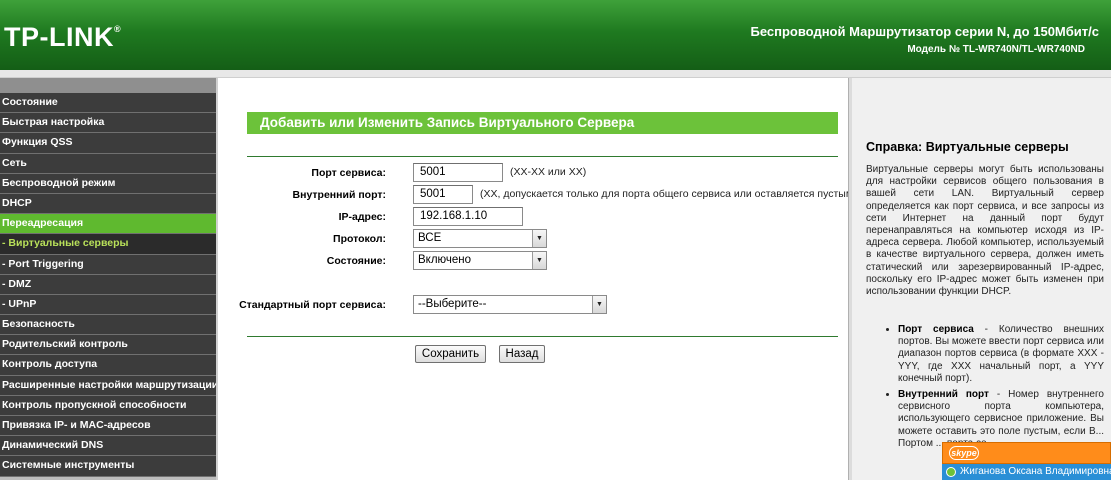  Describe the element at coordinates (302, 218) in the screenshot. I see `ip-address-row: IP-адрес:` at that location.